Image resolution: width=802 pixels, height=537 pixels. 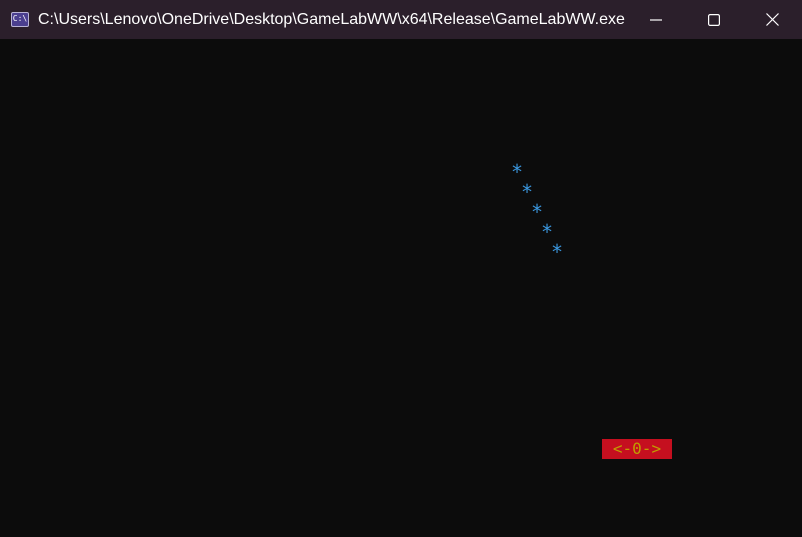 What do you see at coordinates (20, 19) in the screenshot?
I see `console-app-icon: C:\` at bounding box center [20, 19].